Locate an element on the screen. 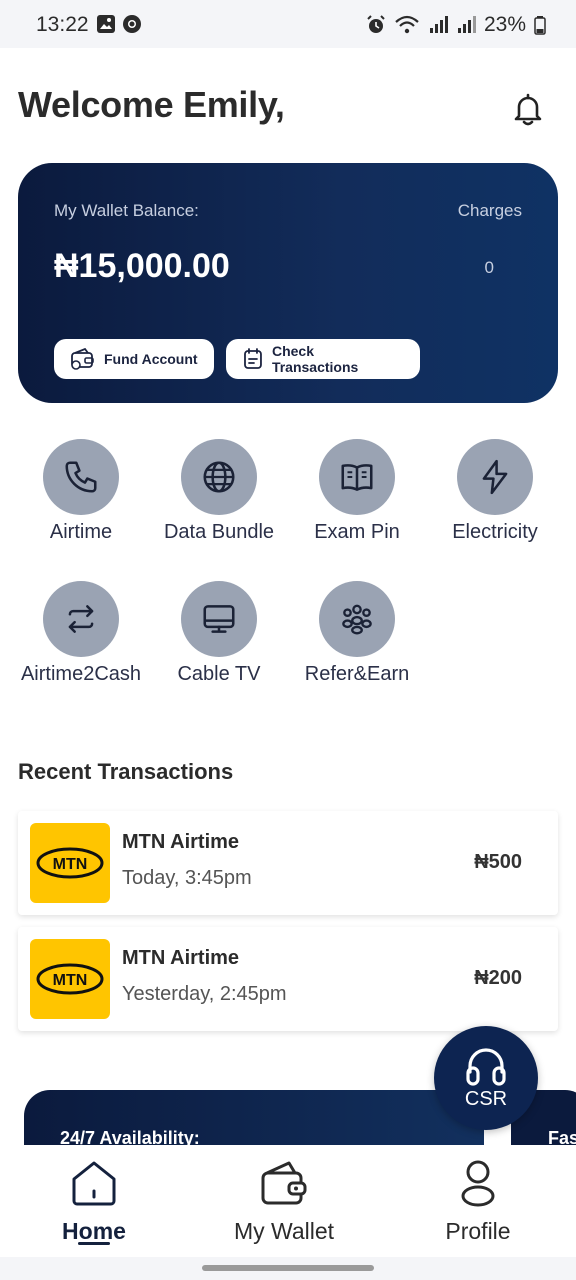  check-transactions-label: Check Transactions is located at coordinates (315, 359).